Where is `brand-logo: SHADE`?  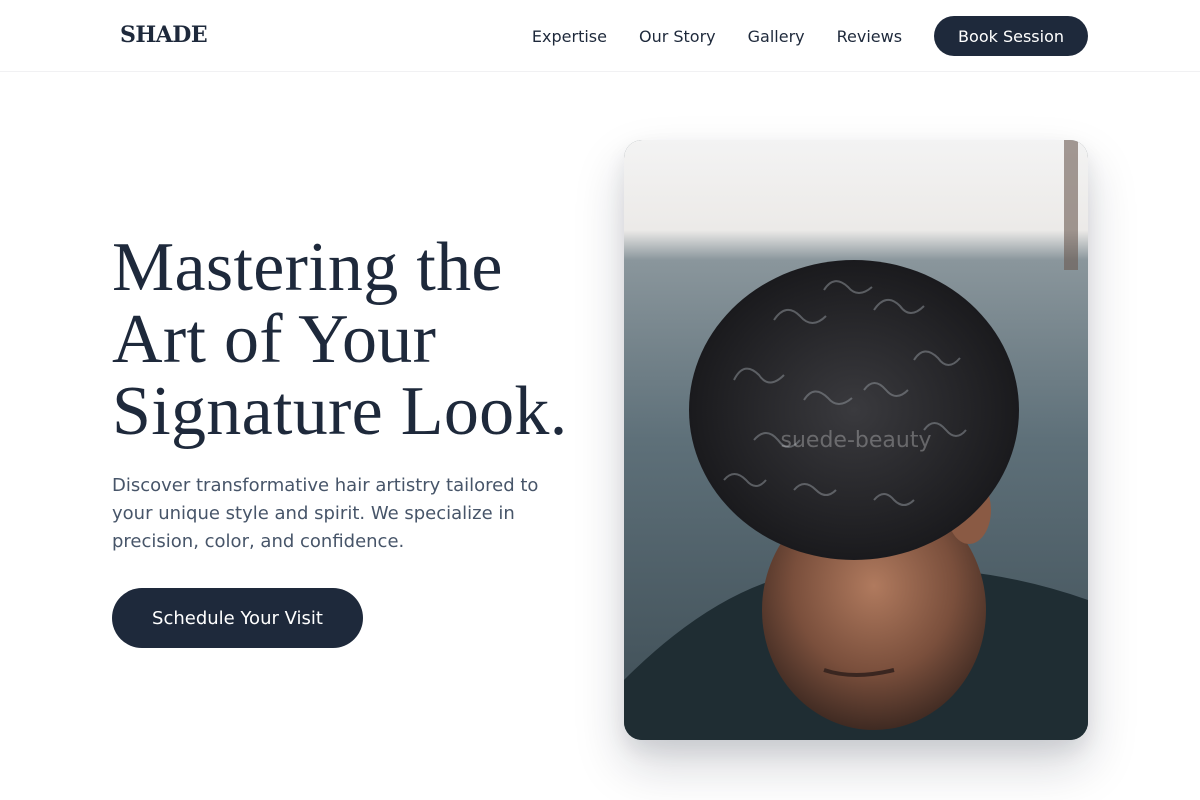 brand-logo: SHADE is located at coordinates (164, 35).